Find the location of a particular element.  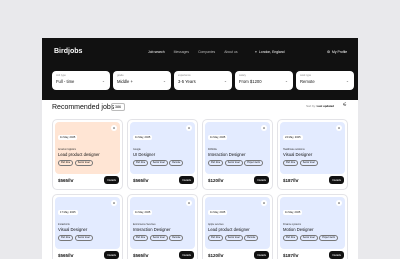

page-title: Recommended jobs is located at coordinates (83, 107).